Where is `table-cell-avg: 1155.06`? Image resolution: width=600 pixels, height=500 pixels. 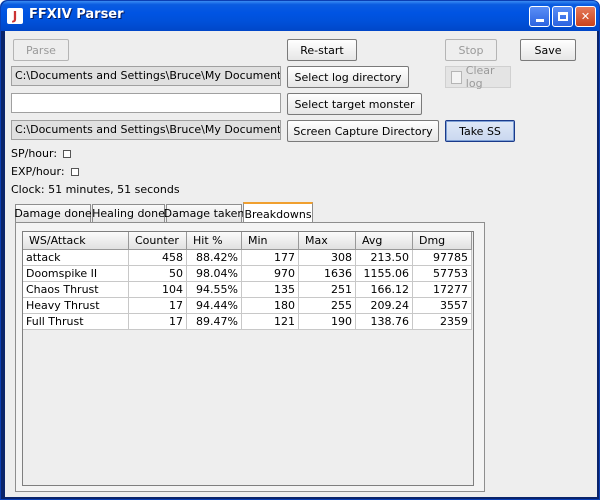
table-cell-avg: 1155.06 is located at coordinates (384, 274).